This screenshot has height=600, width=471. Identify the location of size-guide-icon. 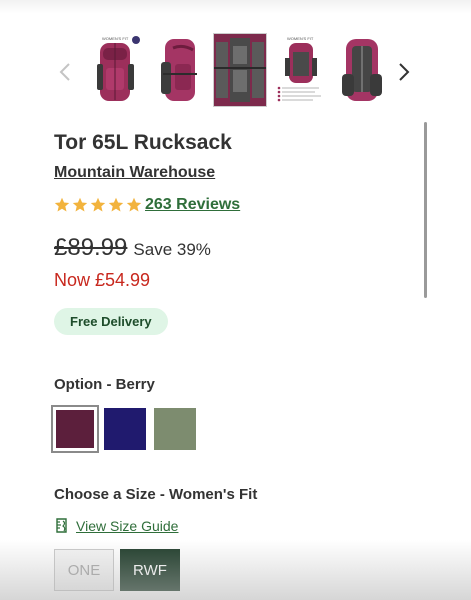
(61, 525).